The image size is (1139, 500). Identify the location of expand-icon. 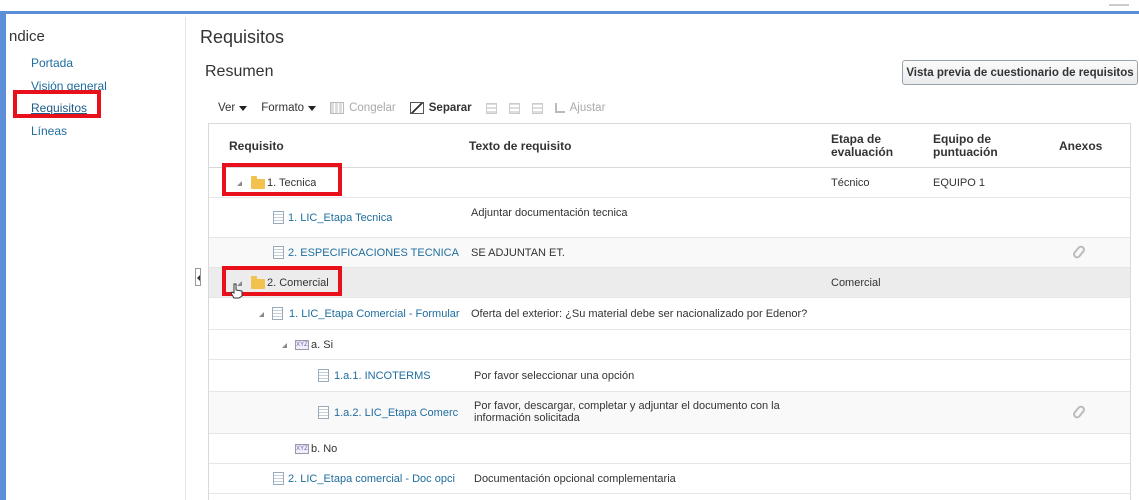
(537, 108).